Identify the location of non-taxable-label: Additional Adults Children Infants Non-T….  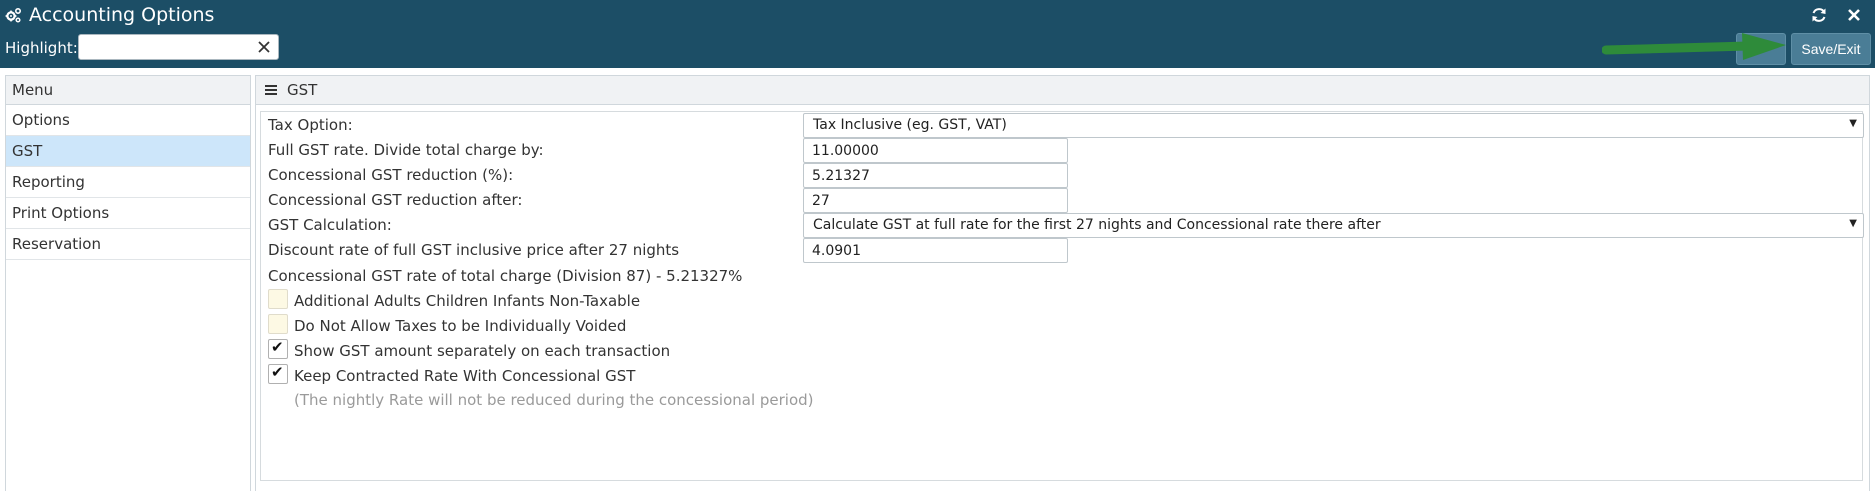
(467, 301).